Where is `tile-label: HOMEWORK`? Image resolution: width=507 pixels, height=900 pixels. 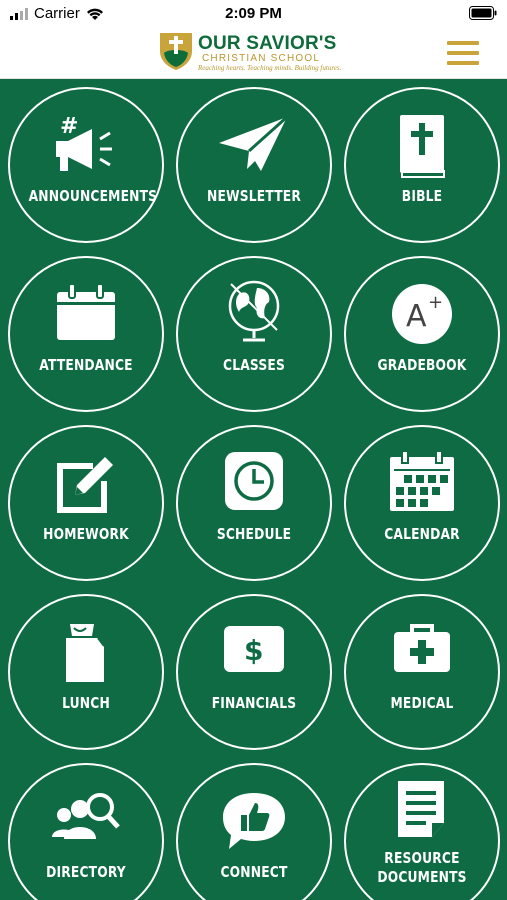
tile-label: HOMEWORK is located at coordinates (86, 534).